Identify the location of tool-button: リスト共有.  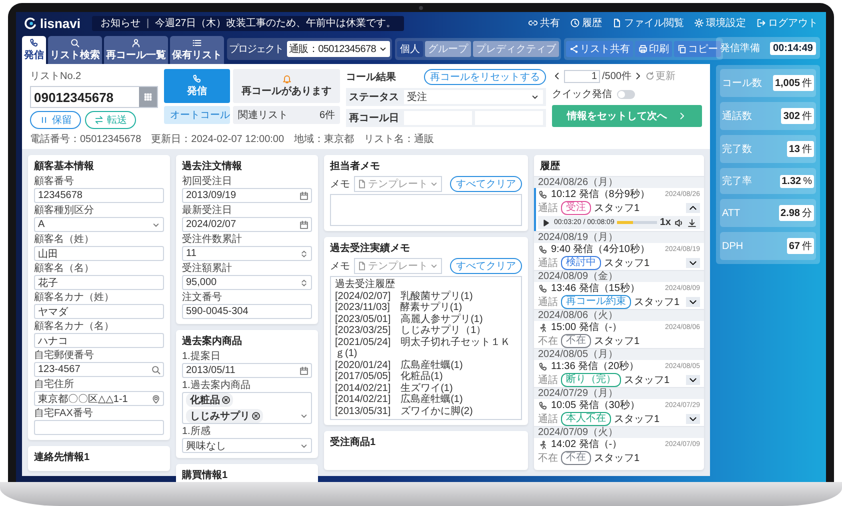
(599, 49).